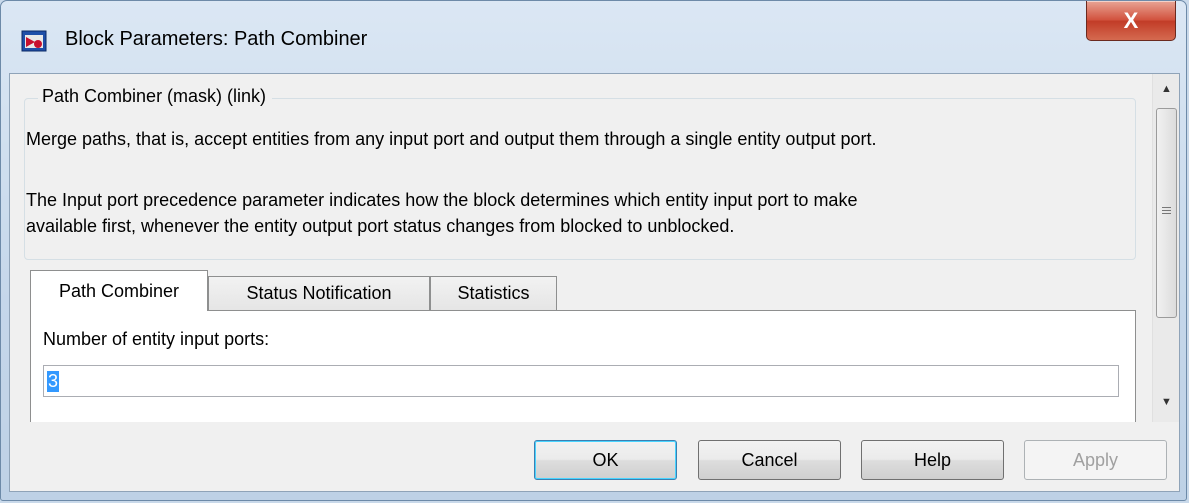 The height and width of the screenshot is (503, 1189). I want to click on num-input-ports-value: 3, so click(53, 381).